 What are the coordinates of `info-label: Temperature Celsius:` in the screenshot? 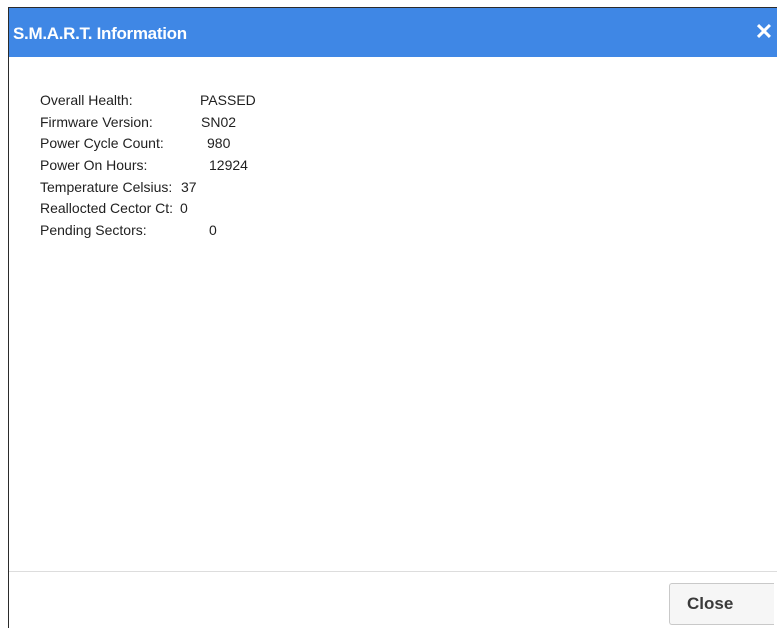 It's located at (106, 186).